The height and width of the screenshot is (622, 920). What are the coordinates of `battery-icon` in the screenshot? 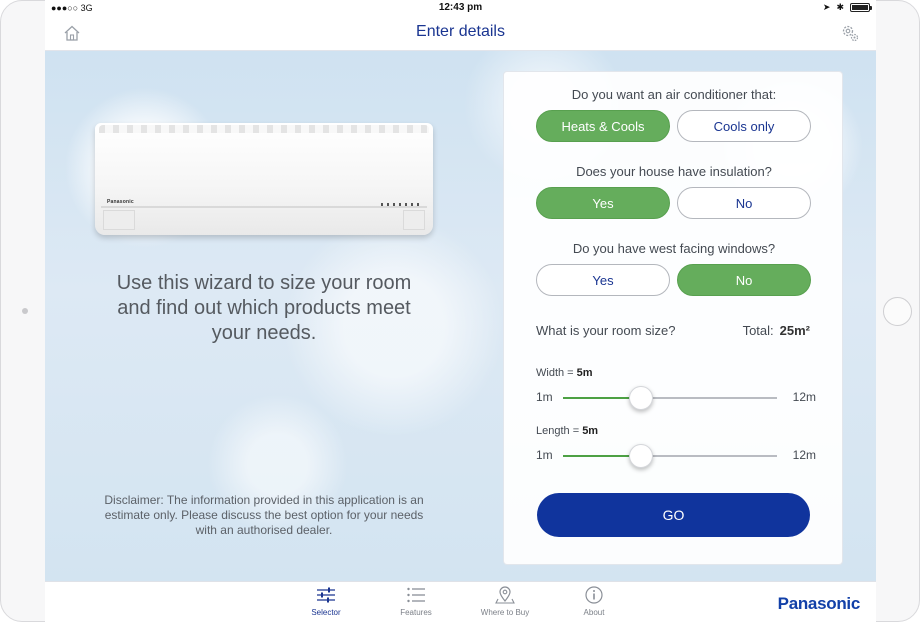 It's located at (861, 7).